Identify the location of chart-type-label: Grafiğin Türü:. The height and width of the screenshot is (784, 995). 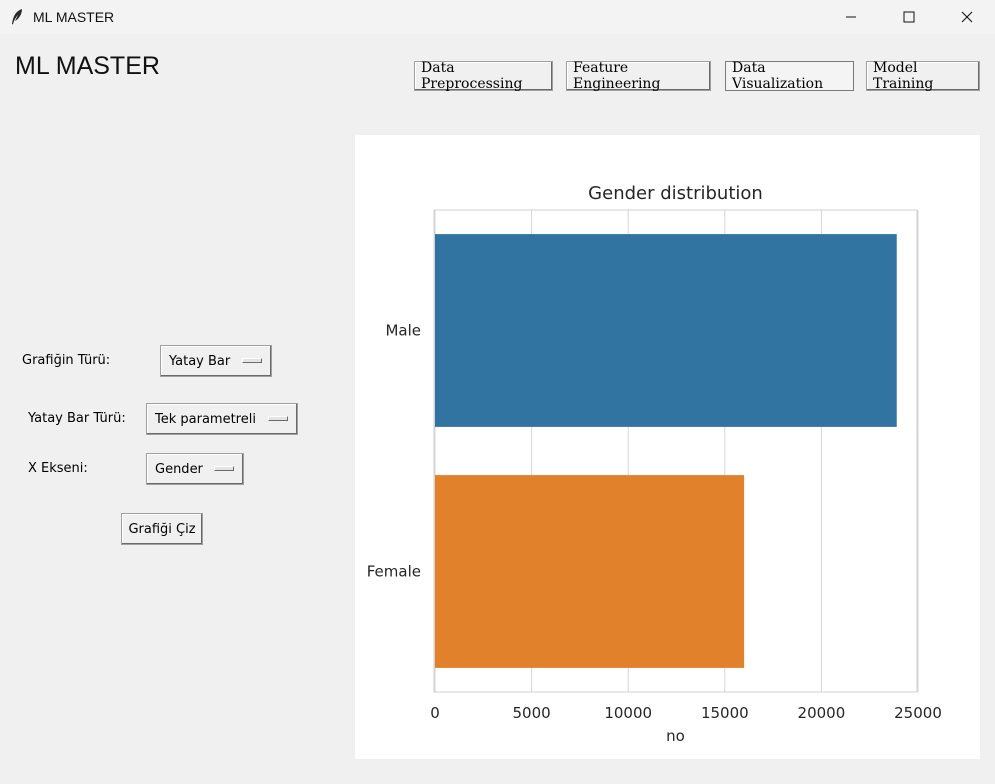
(66, 360).